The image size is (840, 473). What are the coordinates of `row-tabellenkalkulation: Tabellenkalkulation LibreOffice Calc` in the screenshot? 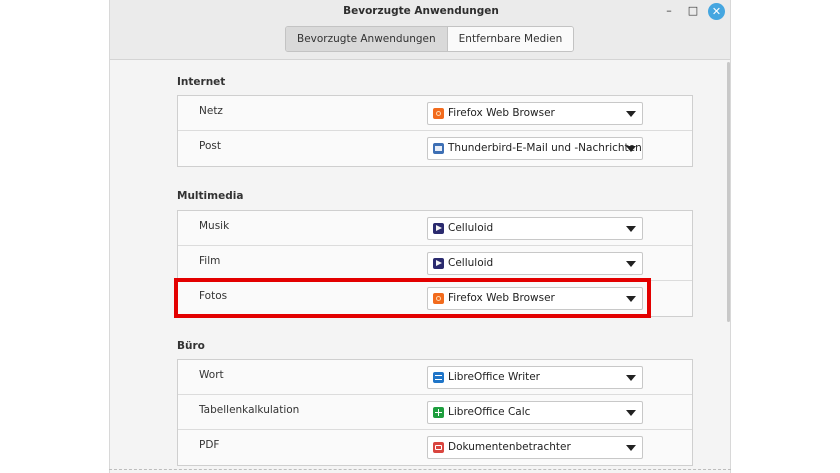 It's located at (435, 412).